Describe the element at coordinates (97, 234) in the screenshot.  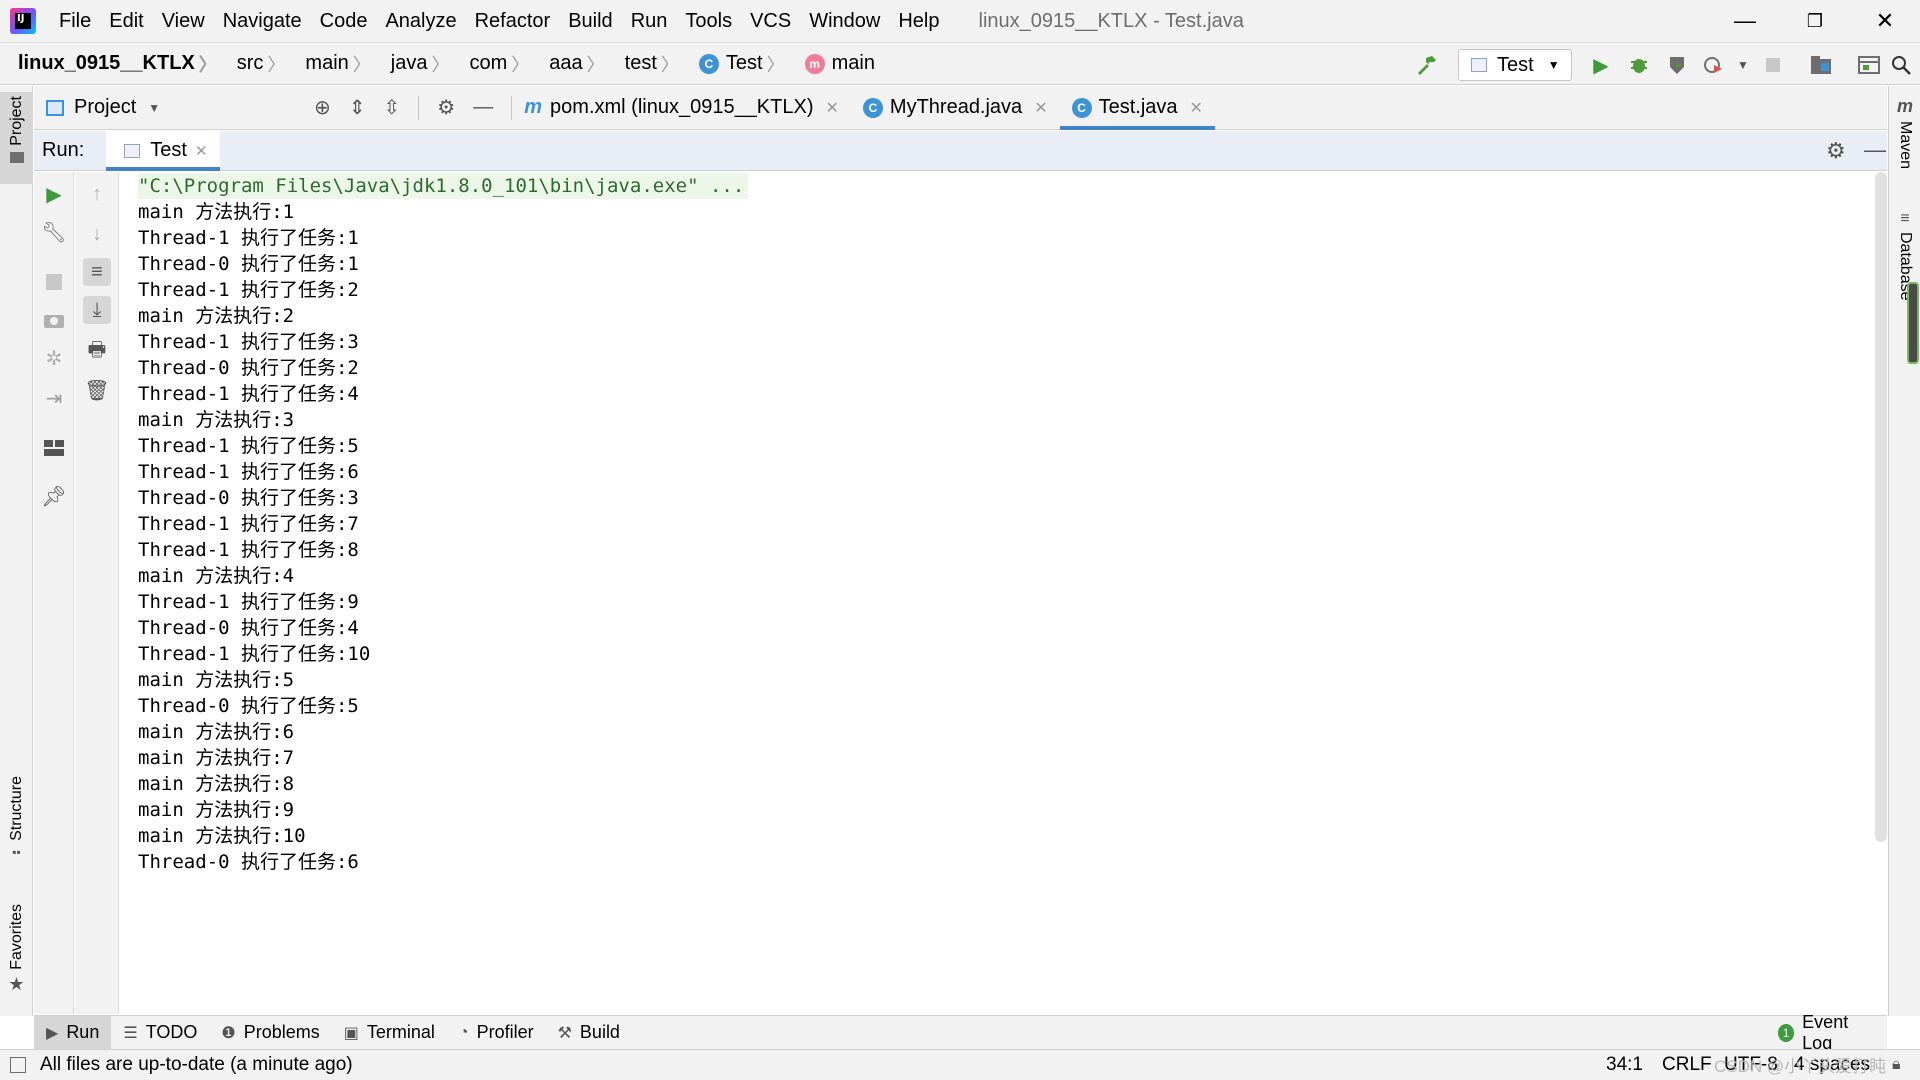
I see `arrow-down-icon: ↓` at that location.